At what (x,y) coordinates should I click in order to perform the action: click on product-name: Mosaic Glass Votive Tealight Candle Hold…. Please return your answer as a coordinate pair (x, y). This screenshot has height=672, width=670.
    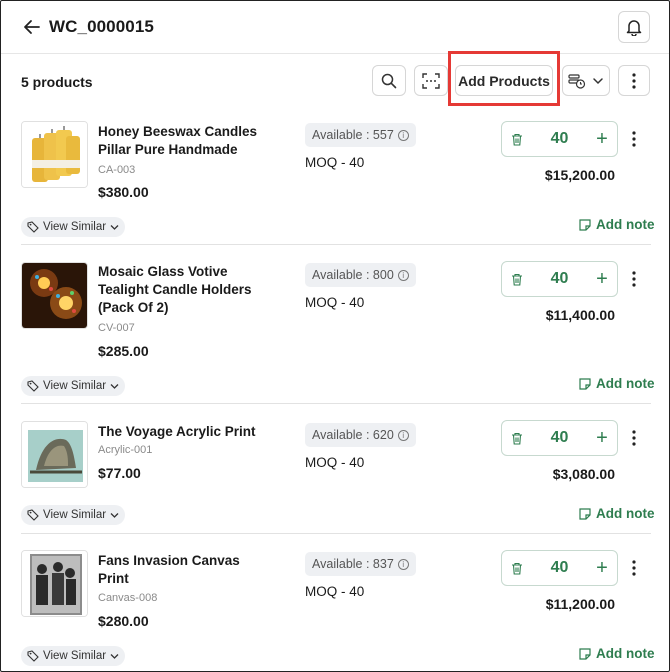
    Looking at the image, I should click on (183, 290).